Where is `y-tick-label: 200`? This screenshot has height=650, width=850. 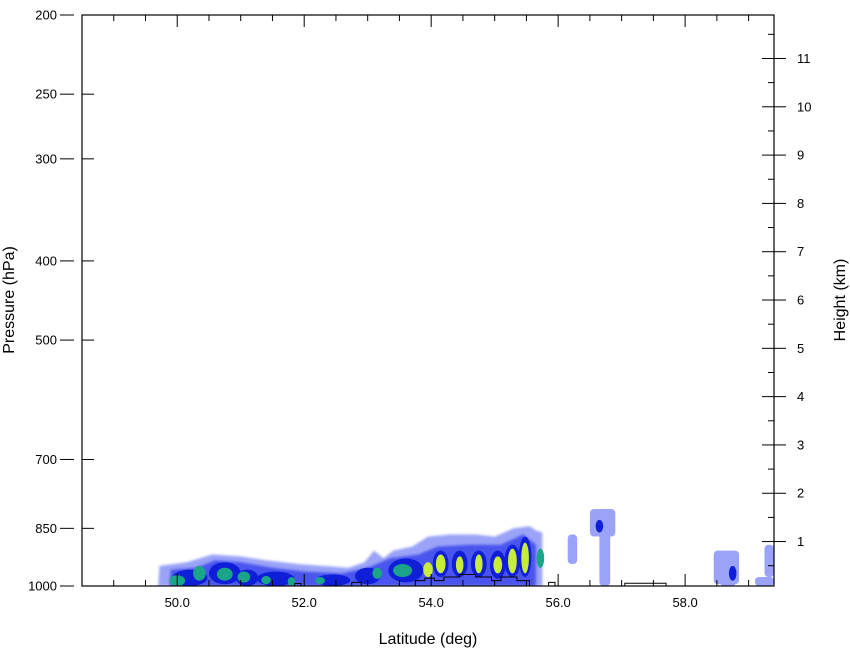
y-tick-label: 200 is located at coordinates (46, 15).